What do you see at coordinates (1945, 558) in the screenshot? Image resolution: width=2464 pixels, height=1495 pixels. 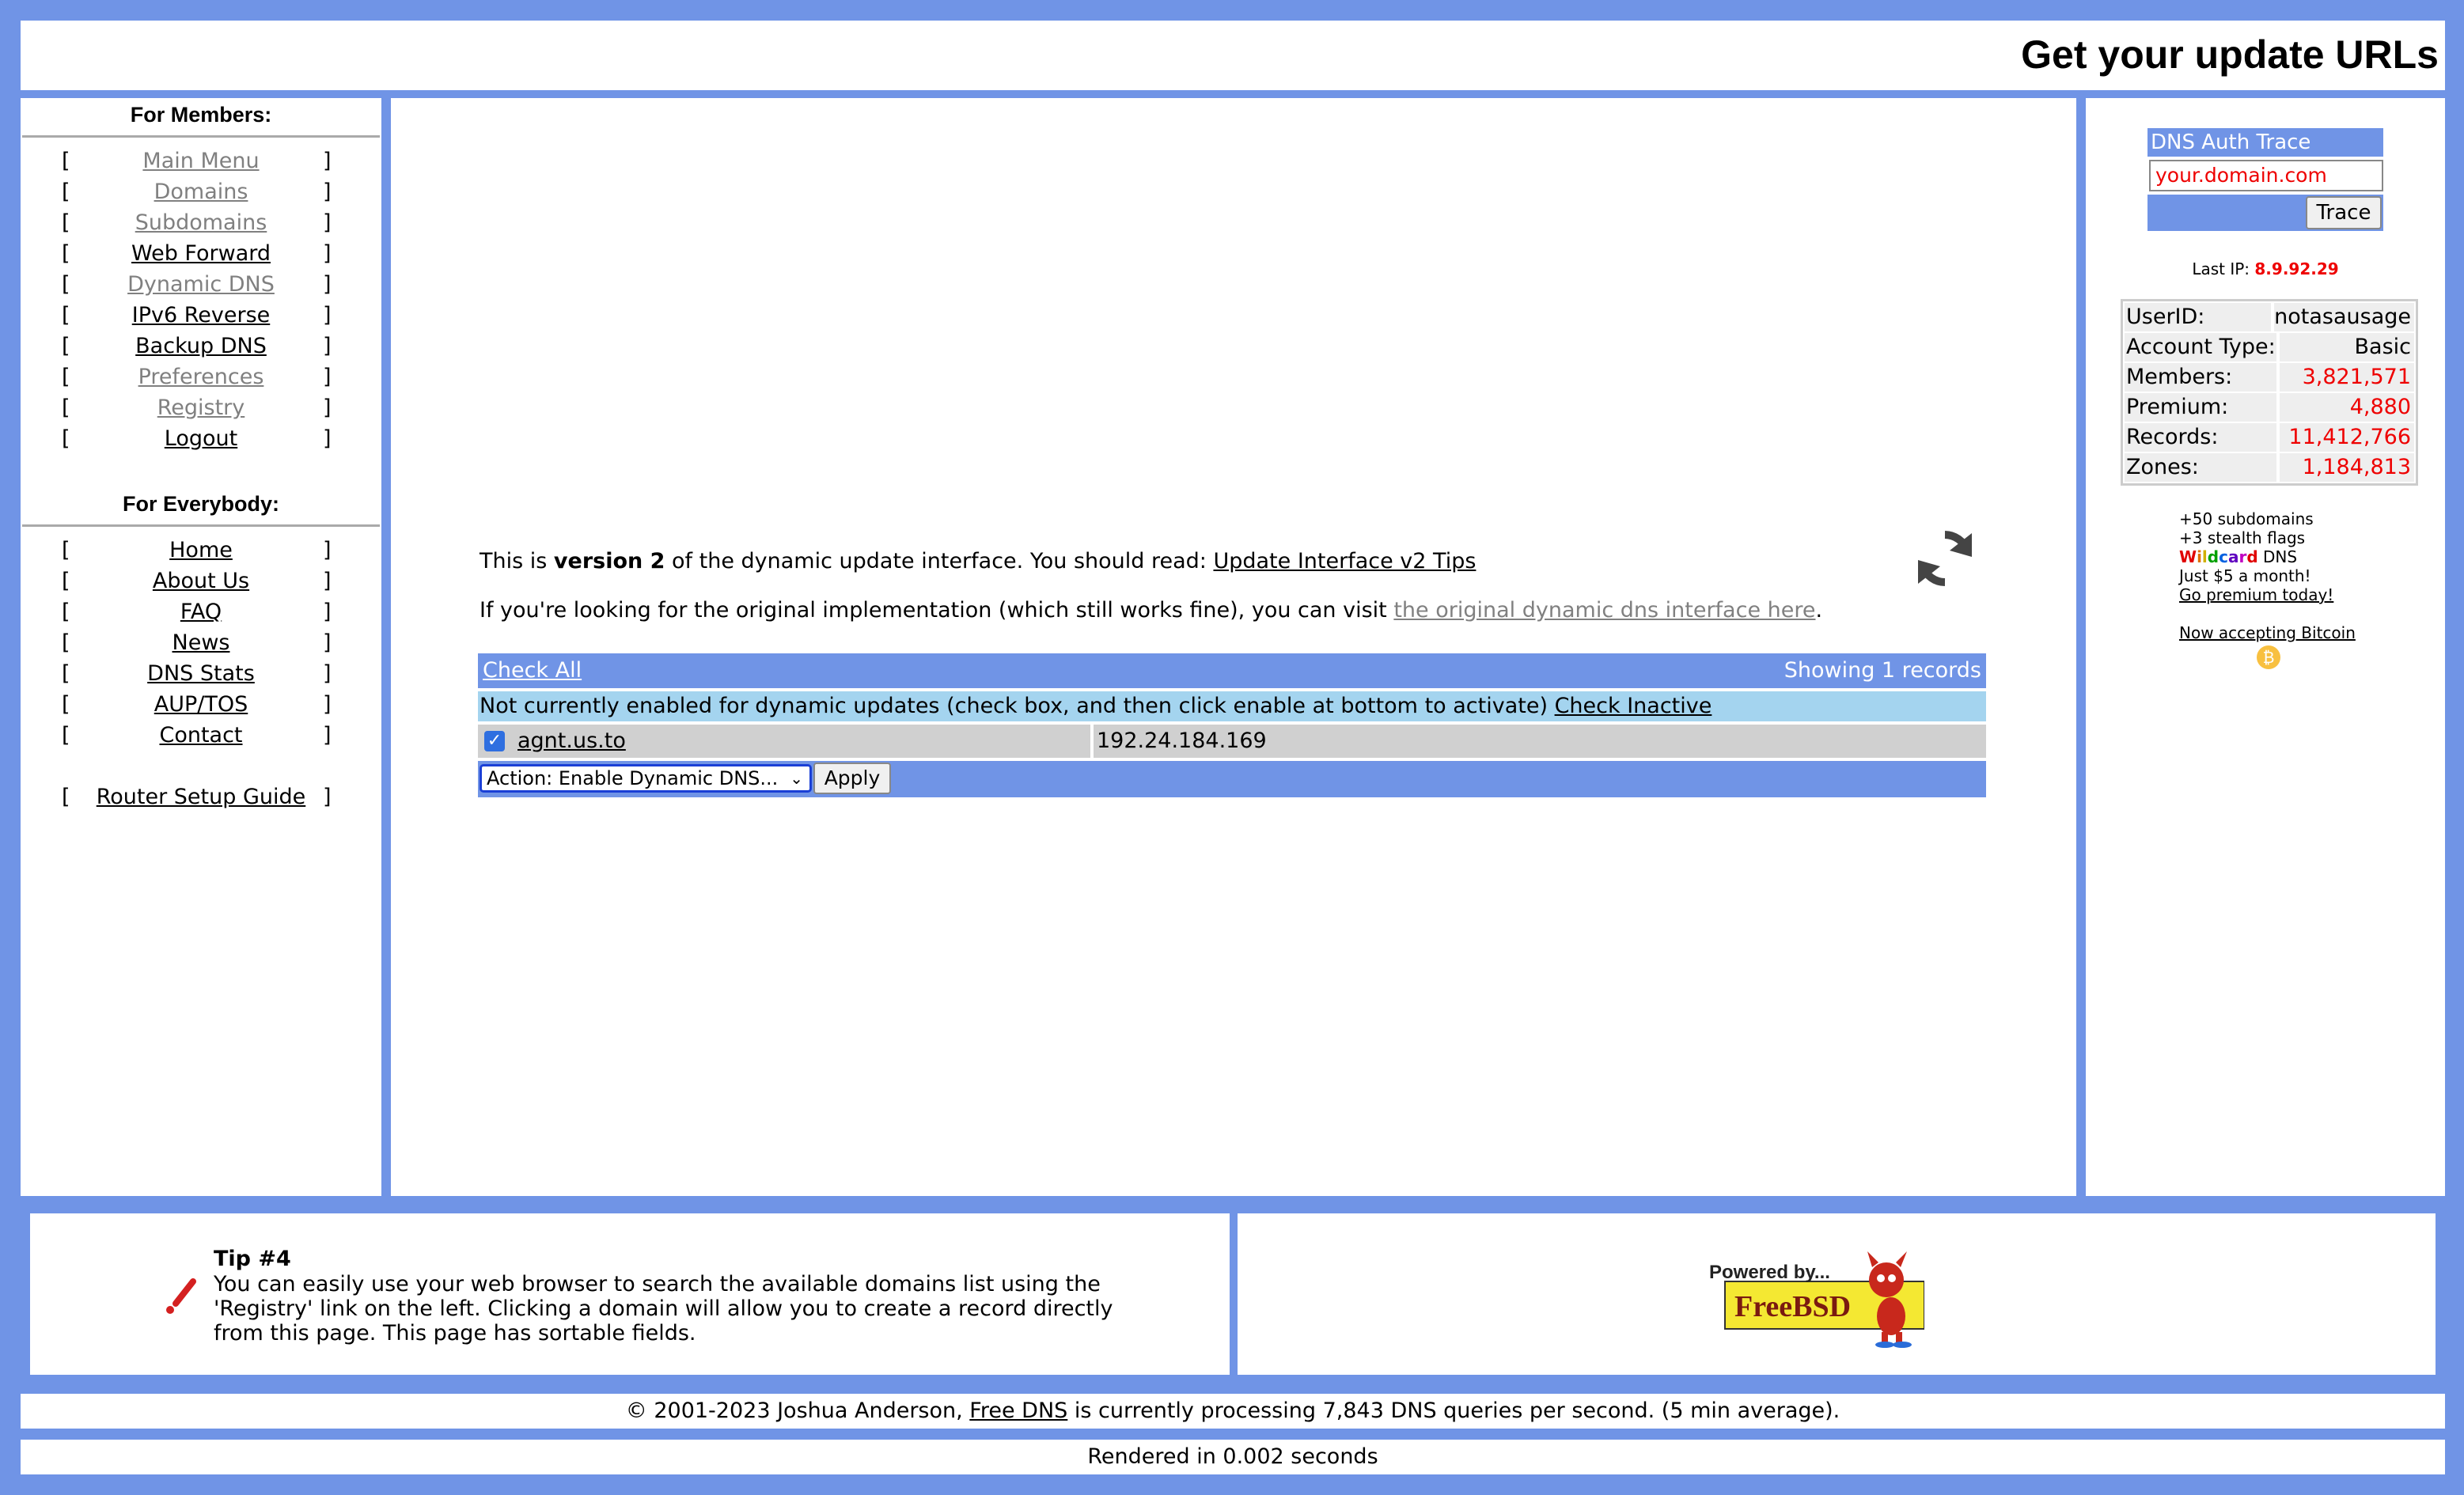 I see `refresh-icon` at bounding box center [1945, 558].